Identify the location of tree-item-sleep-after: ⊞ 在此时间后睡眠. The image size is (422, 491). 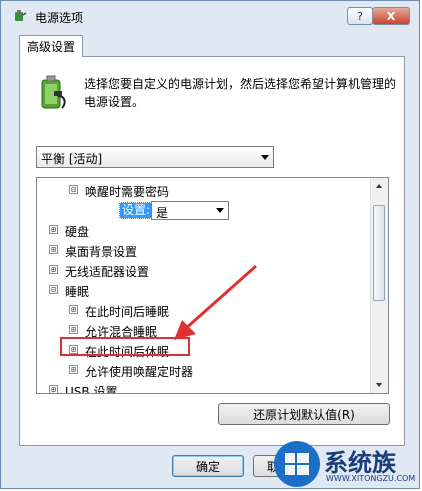
(205, 310).